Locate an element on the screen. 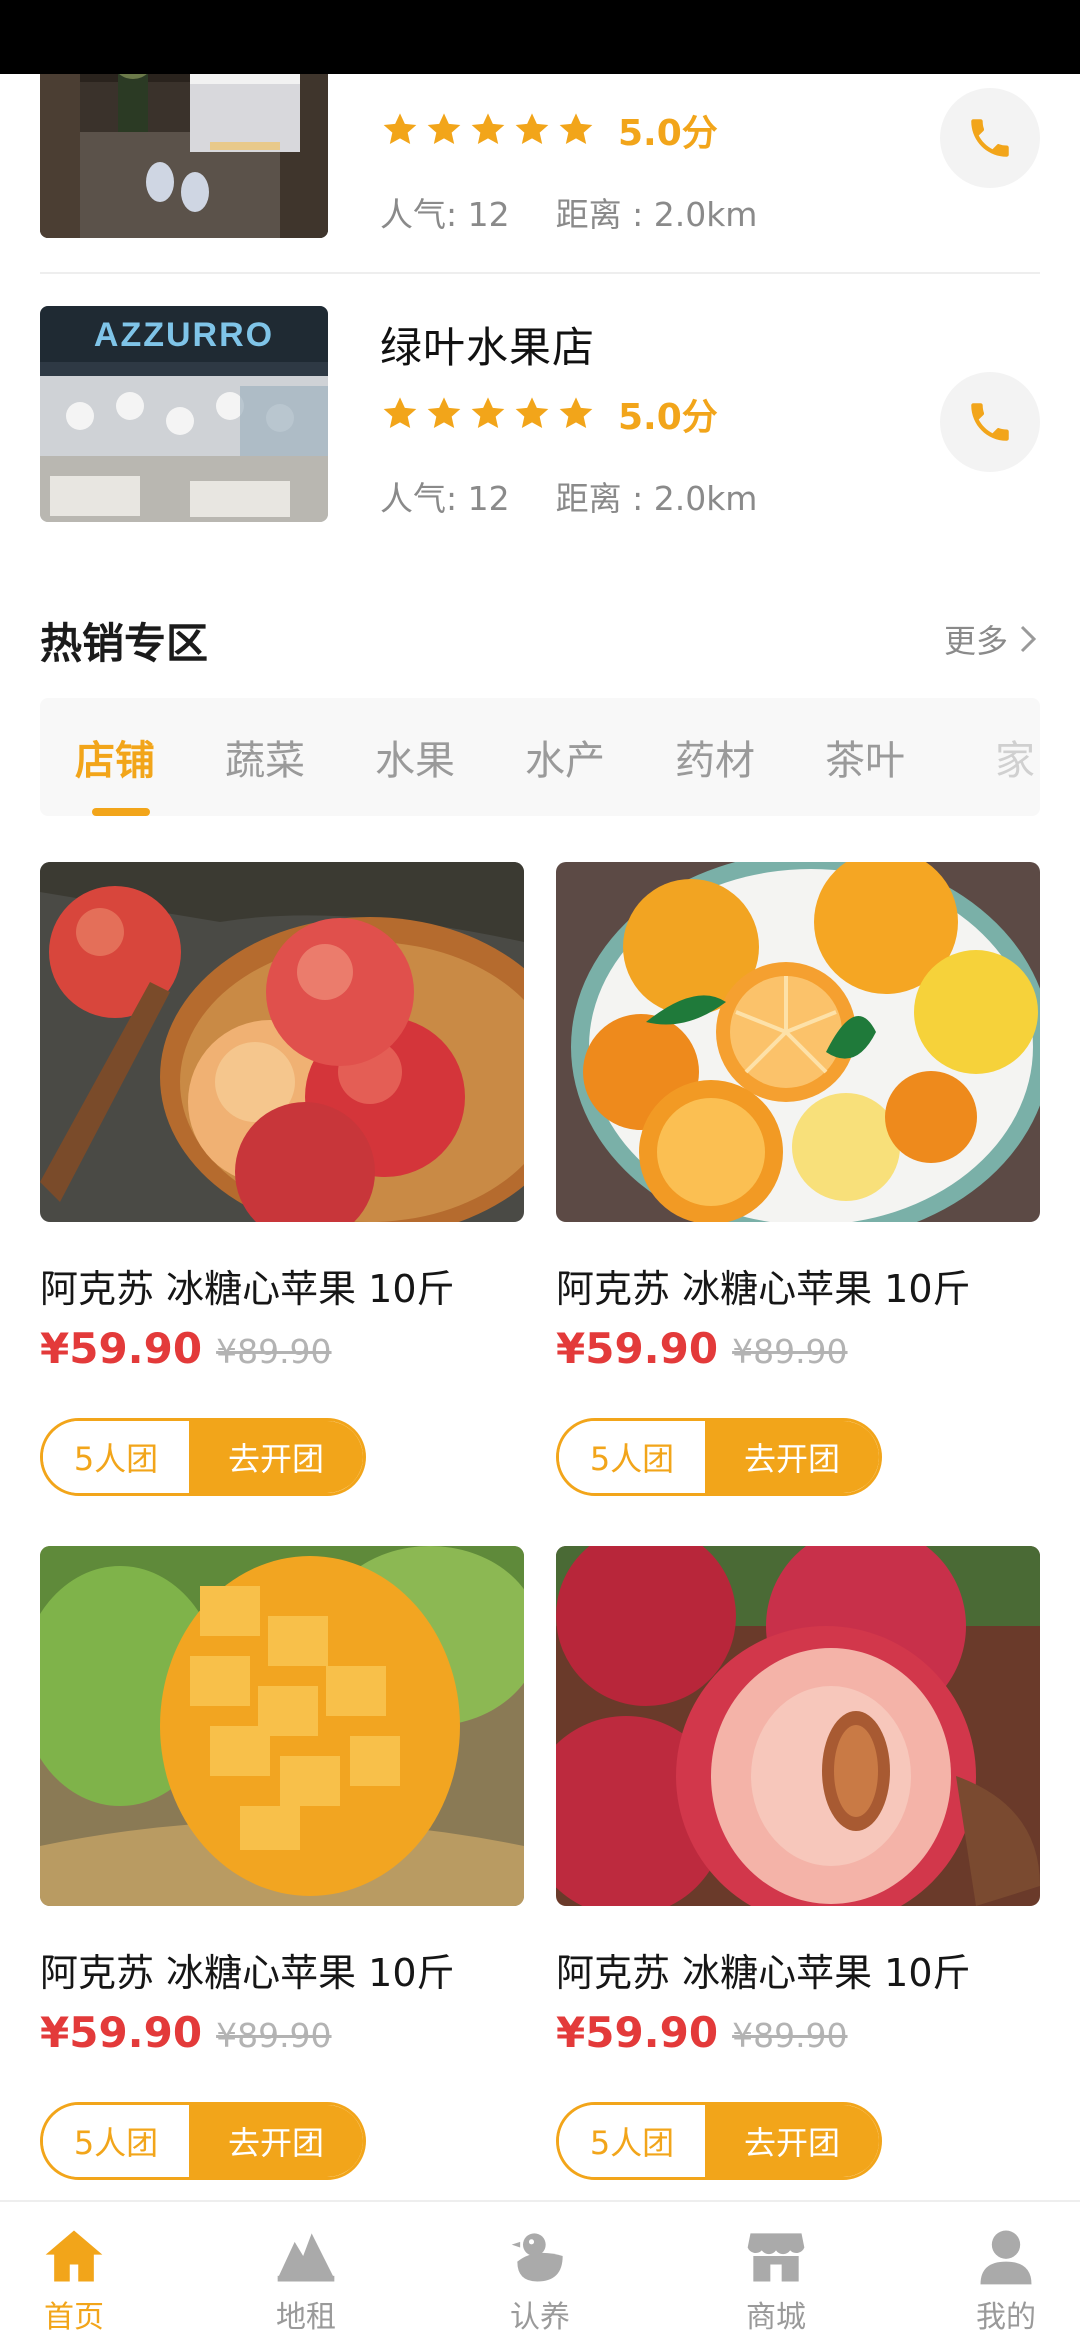 The width and height of the screenshot is (1080, 2342). shop-item: AZZURRO 绿叶水果店 5.0分 人气: 12 距离: 2.0km is located at coordinates (540, 416).